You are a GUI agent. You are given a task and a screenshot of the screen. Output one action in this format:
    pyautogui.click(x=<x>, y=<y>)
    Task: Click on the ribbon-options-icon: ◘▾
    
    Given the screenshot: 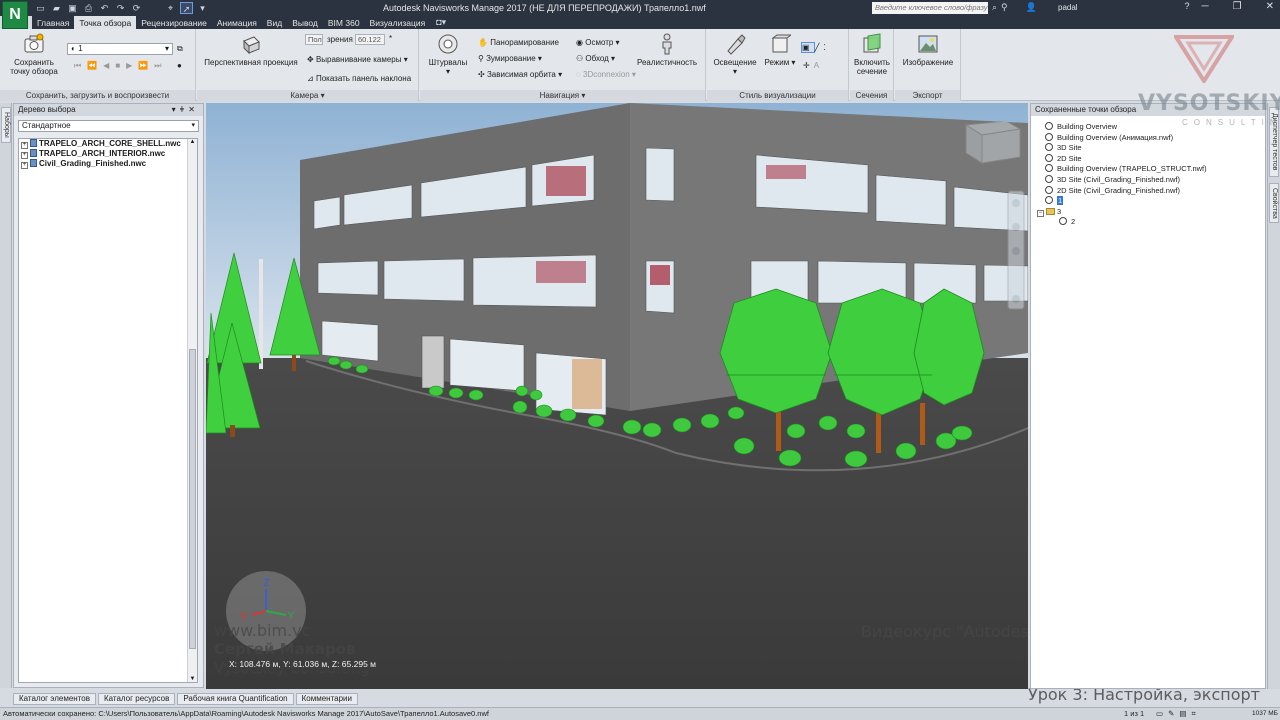 What is the action you would take?
    pyautogui.click(x=441, y=22)
    